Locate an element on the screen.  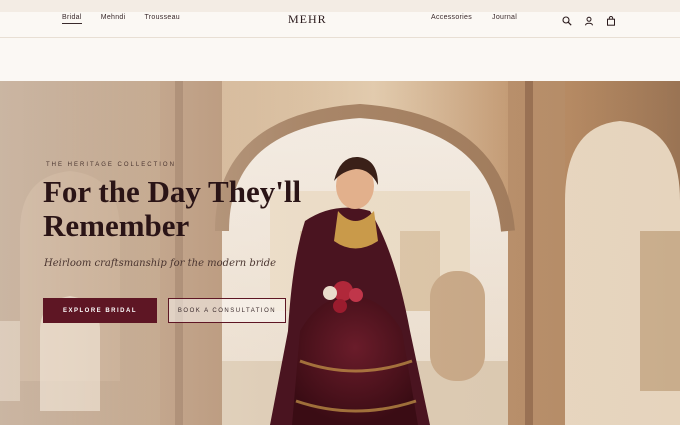
nav-link-journal: Journal is located at coordinates (504, 18).